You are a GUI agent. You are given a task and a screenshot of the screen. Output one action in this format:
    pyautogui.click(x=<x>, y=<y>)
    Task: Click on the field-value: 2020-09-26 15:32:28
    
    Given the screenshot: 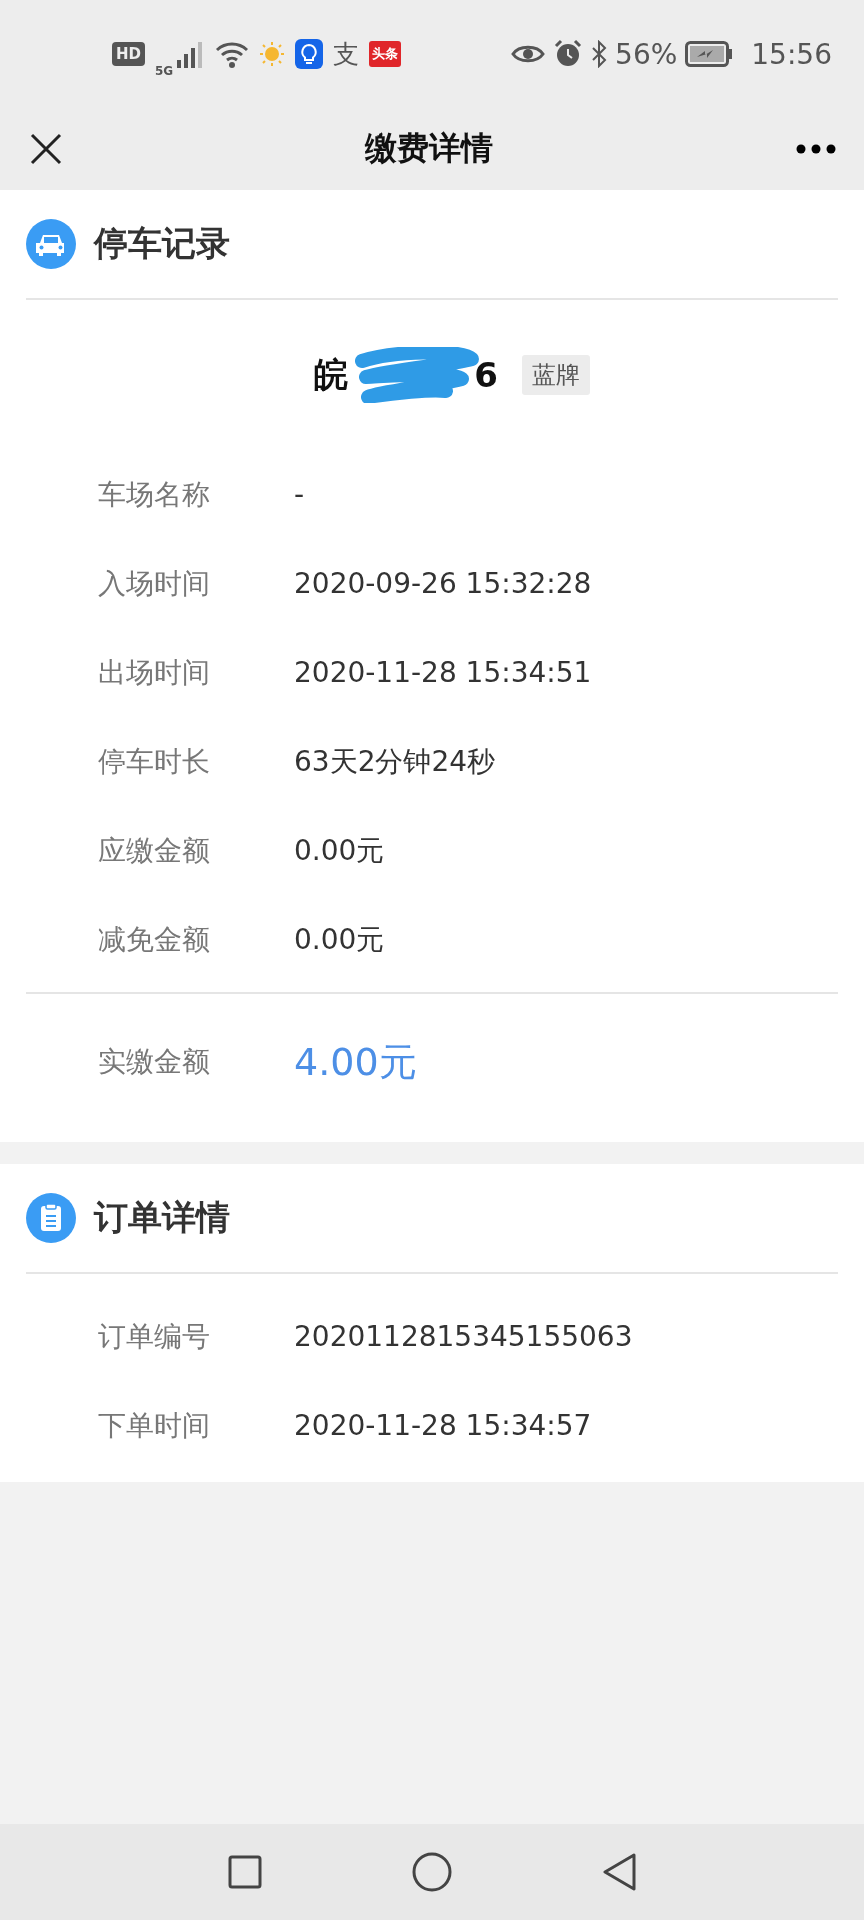 What is the action you would take?
    pyautogui.click(x=443, y=583)
    